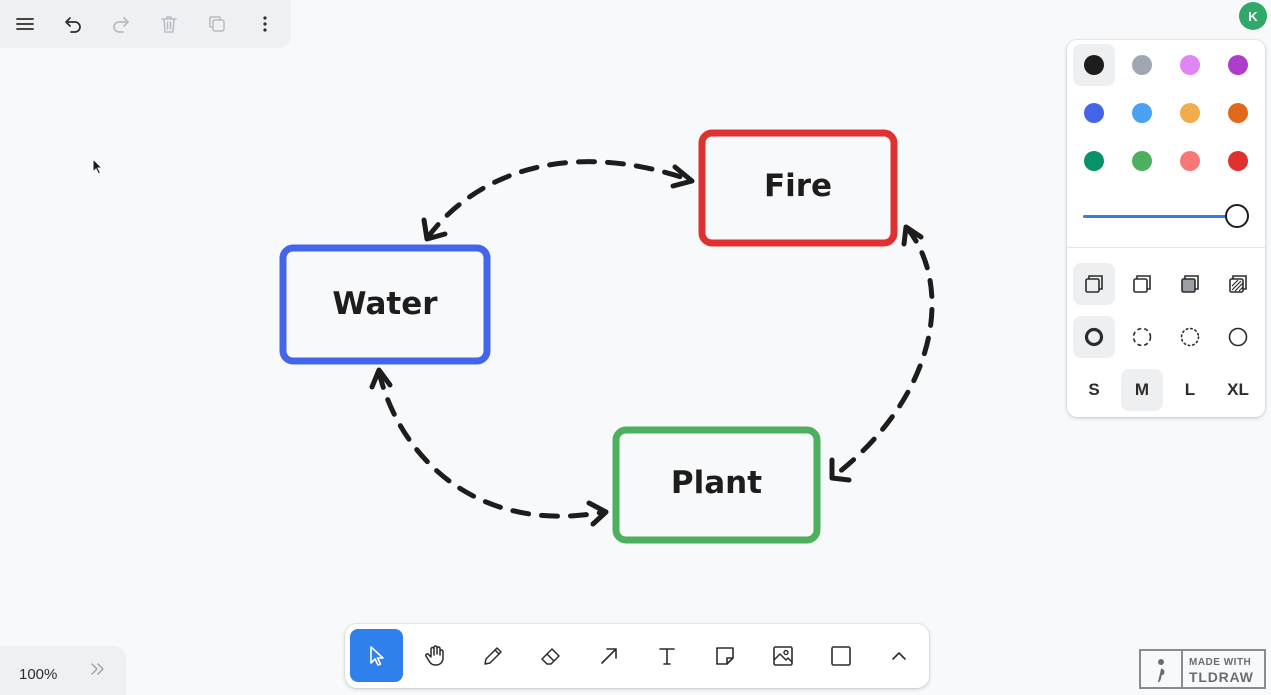  I want to click on undo-icon, so click(73, 25).